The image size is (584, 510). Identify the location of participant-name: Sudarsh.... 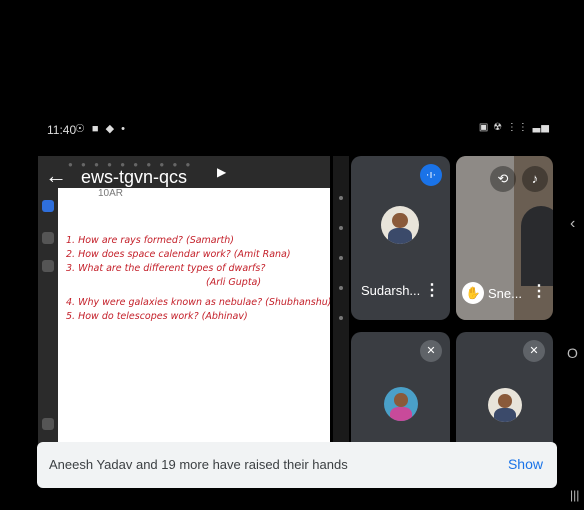
(391, 290).